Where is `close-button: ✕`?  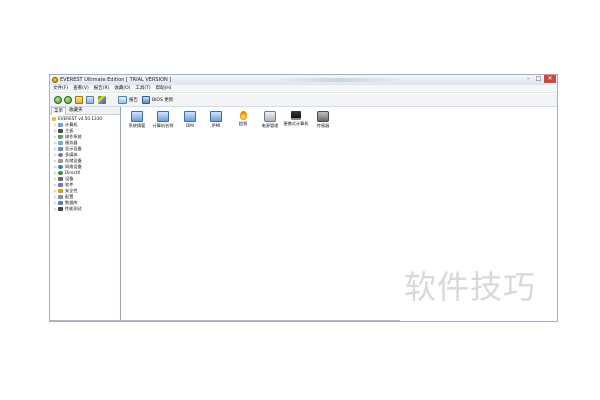 close-button: ✕ is located at coordinates (550, 79).